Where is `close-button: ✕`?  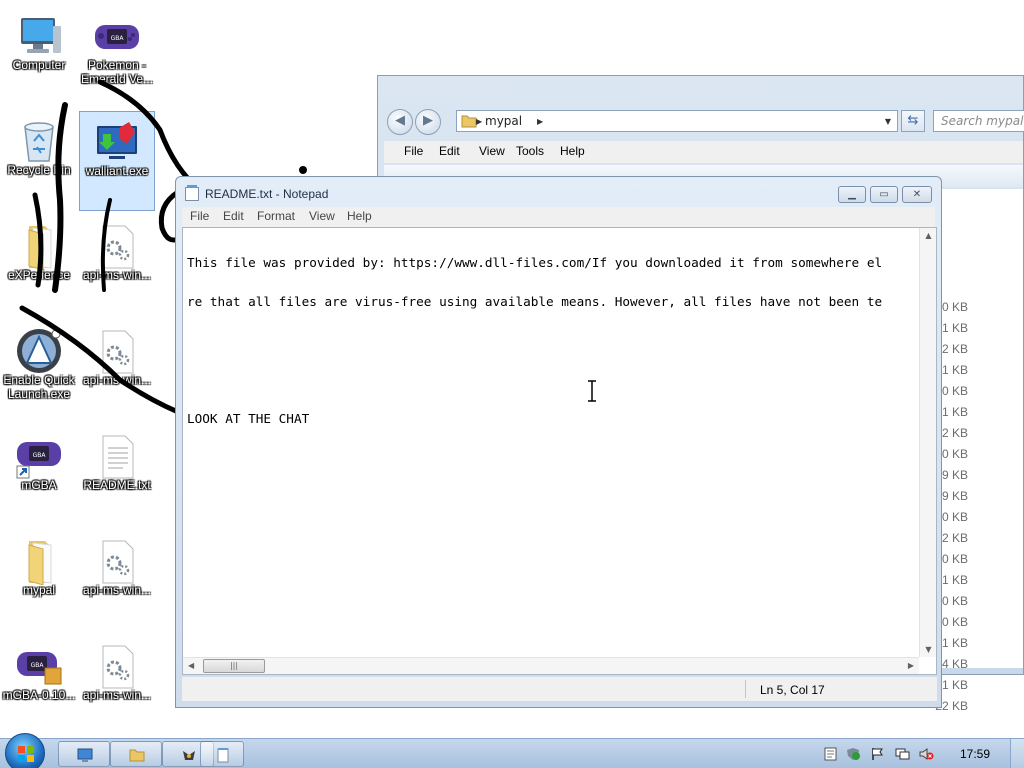
close-button: ✕ is located at coordinates (917, 194).